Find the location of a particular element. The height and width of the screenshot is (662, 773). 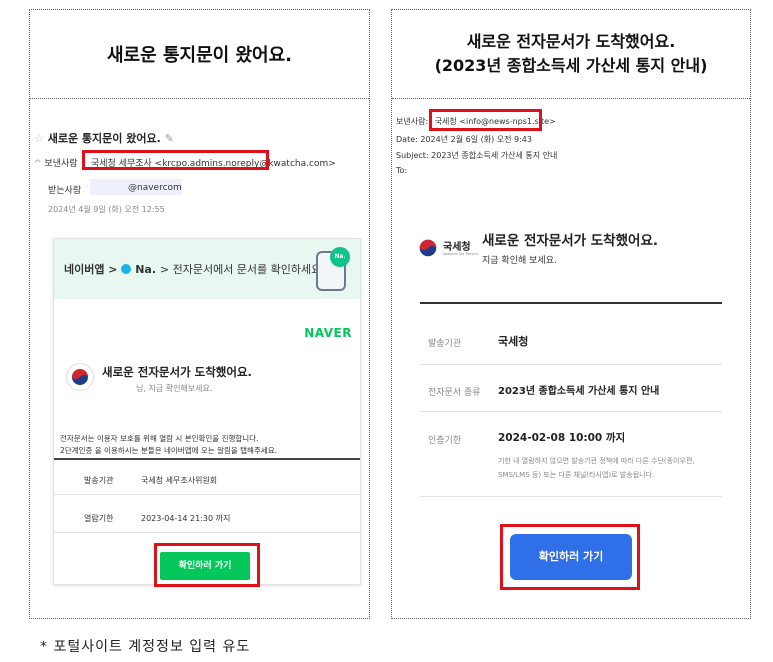

right-button-highlight-box is located at coordinates (570, 557).